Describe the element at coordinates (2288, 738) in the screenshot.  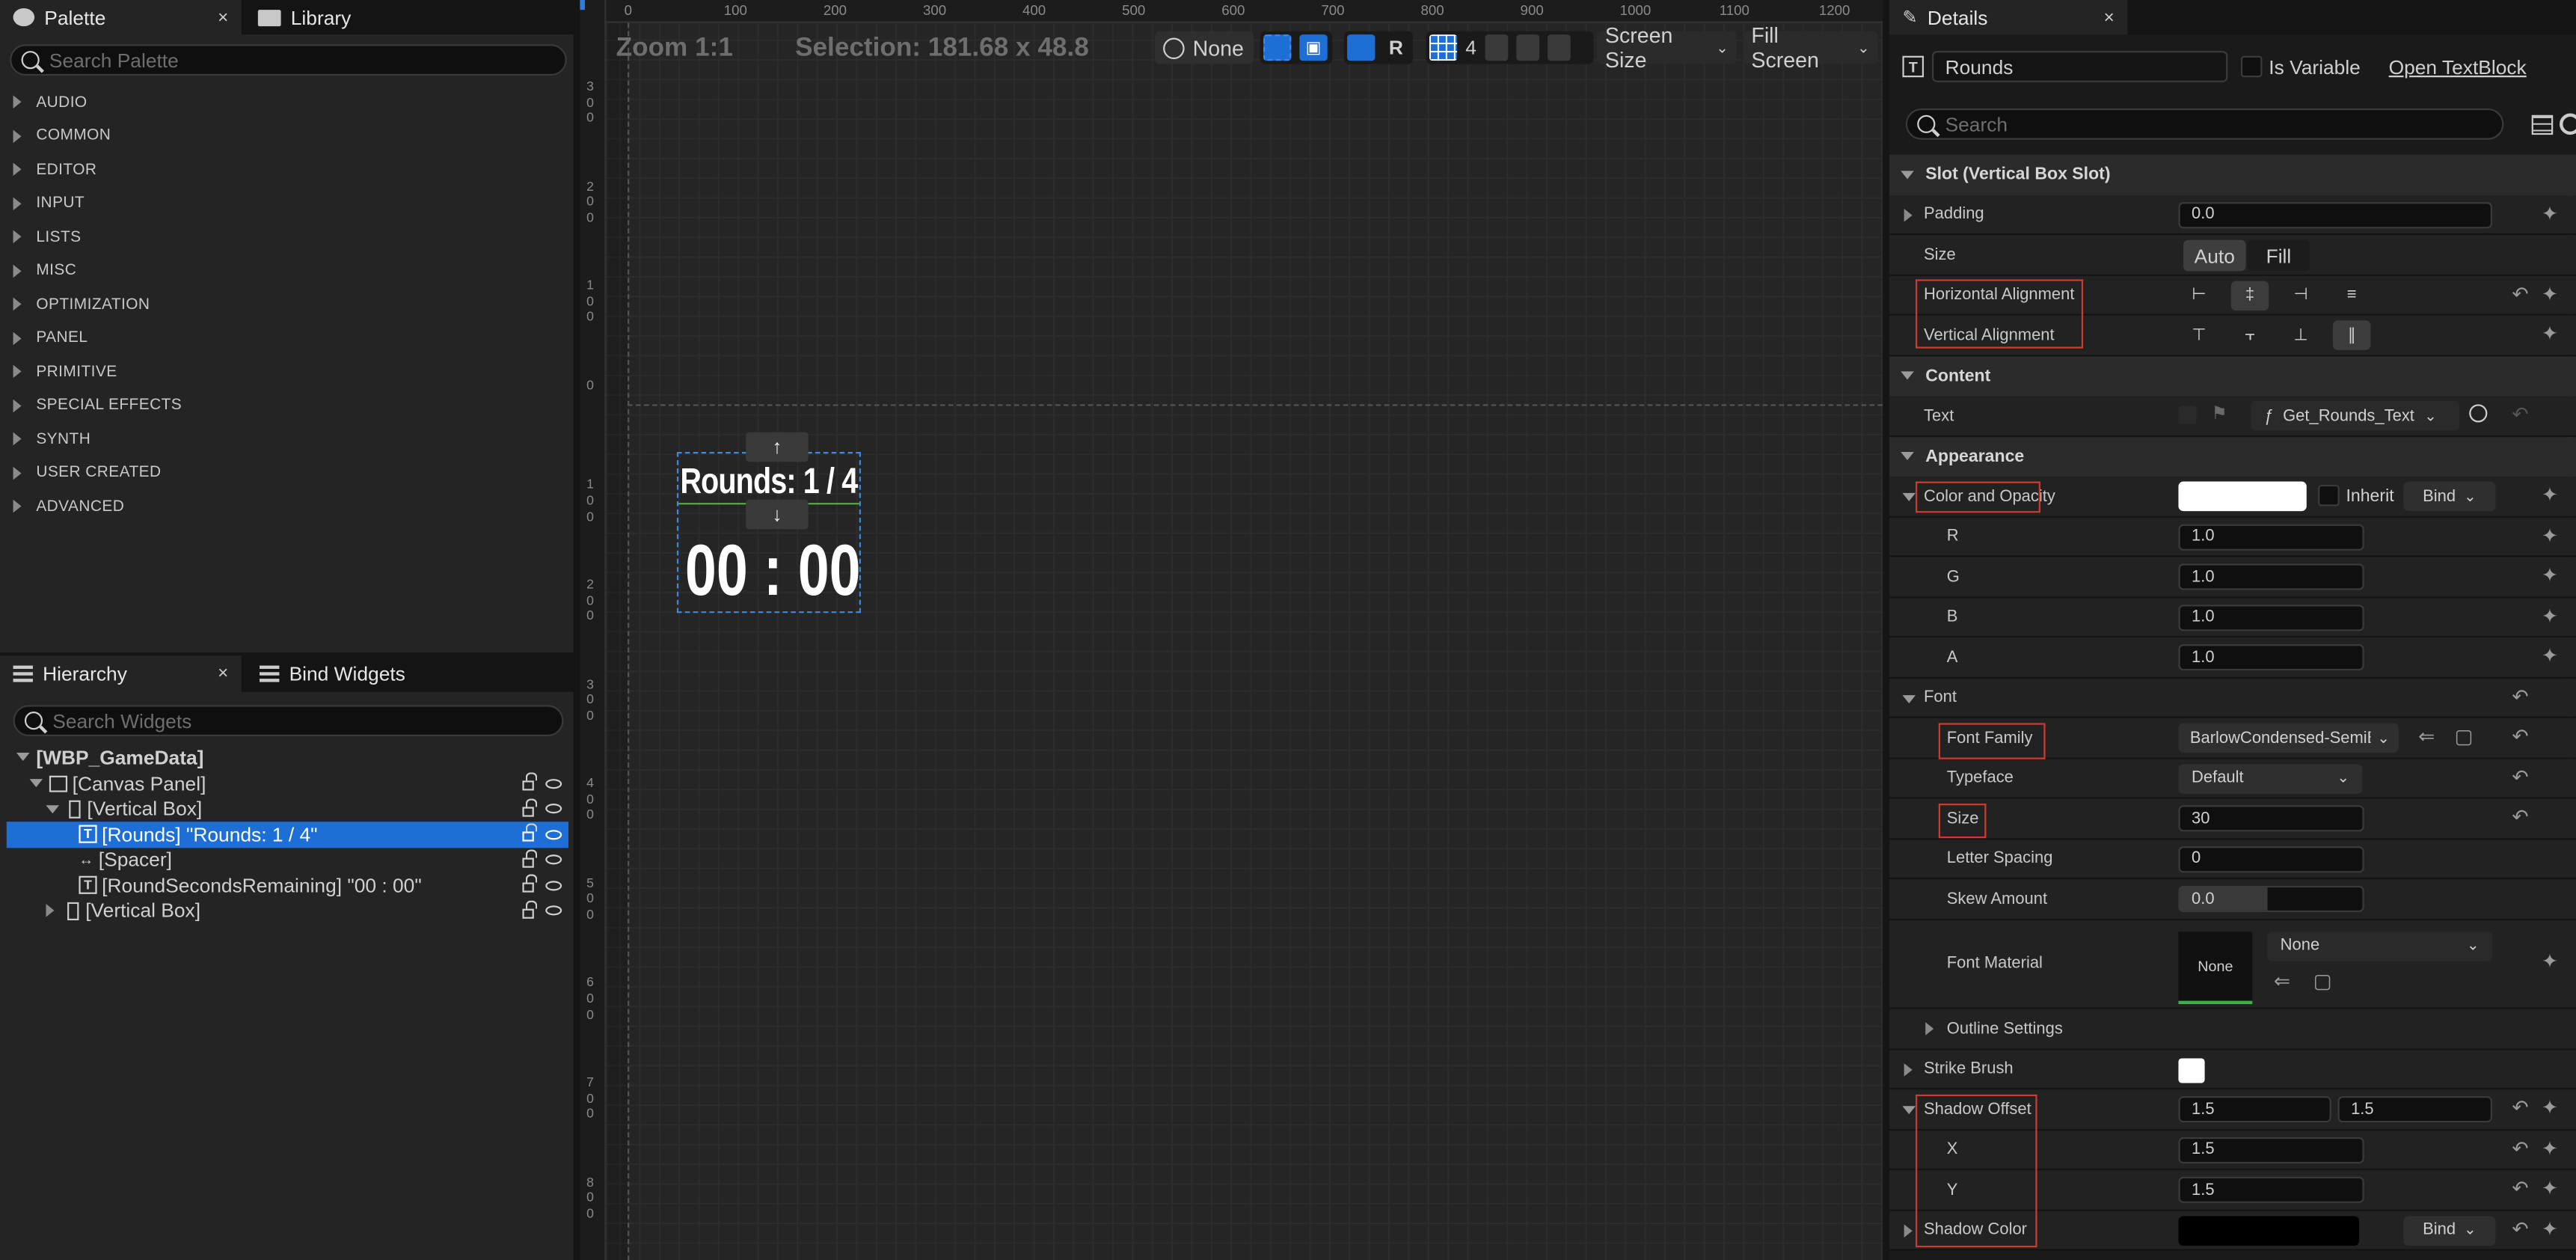
I see `font-family-dropdown: BarlowCondensed-SemiB ⌄` at that location.